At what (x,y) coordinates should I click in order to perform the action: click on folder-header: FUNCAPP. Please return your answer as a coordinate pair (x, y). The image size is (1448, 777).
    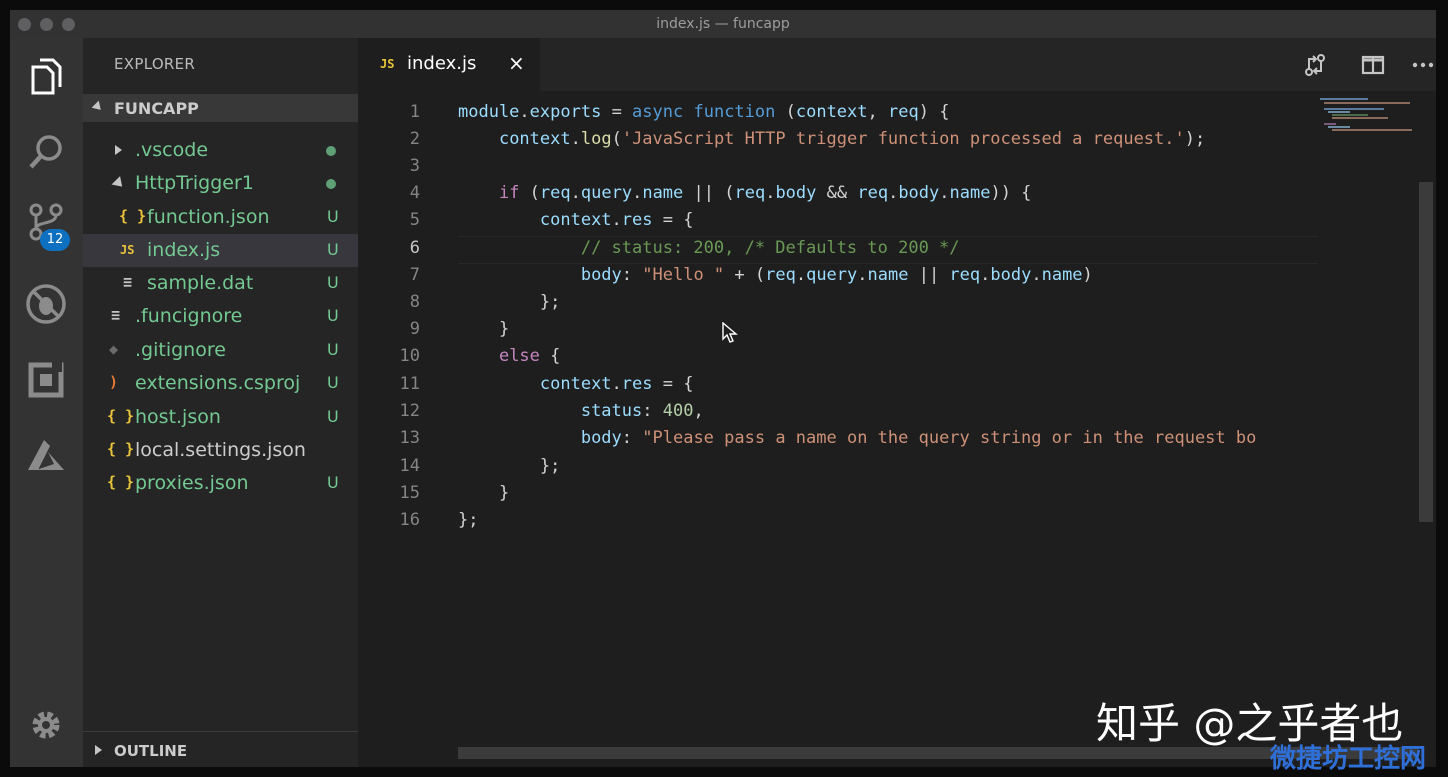
    Looking at the image, I should click on (220, 108).